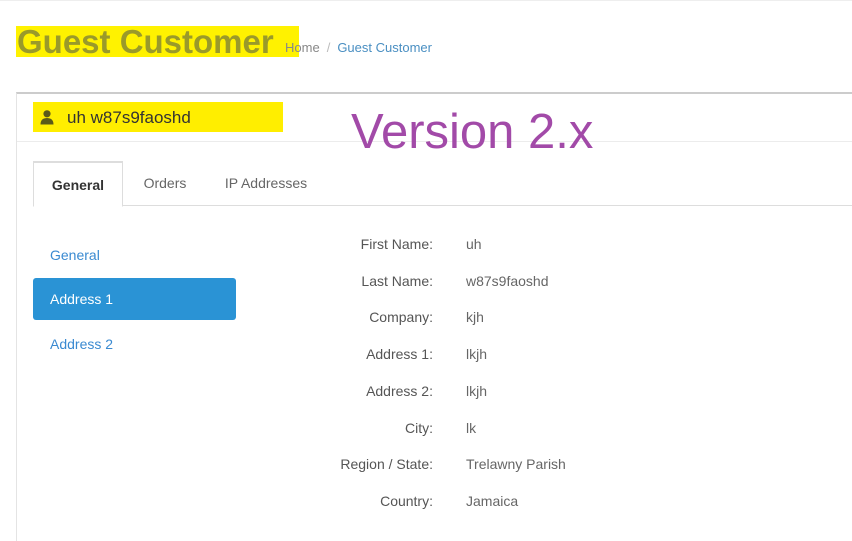  I want to click on breadcrumb: Home / Guest Customer, so click(358, 48).